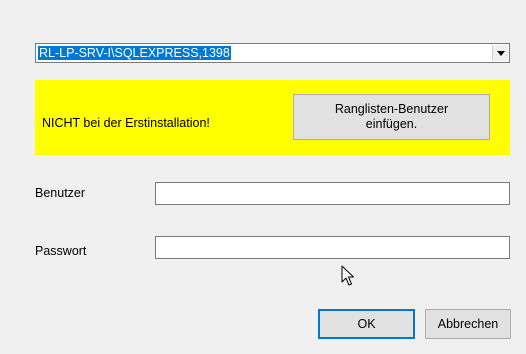 The width and height of the screenshot is (526, 354). What do you see at coordinates (347, 275) in the screenshot?
I see `mouse-pointer-icon` at bounding box center [347, 275].